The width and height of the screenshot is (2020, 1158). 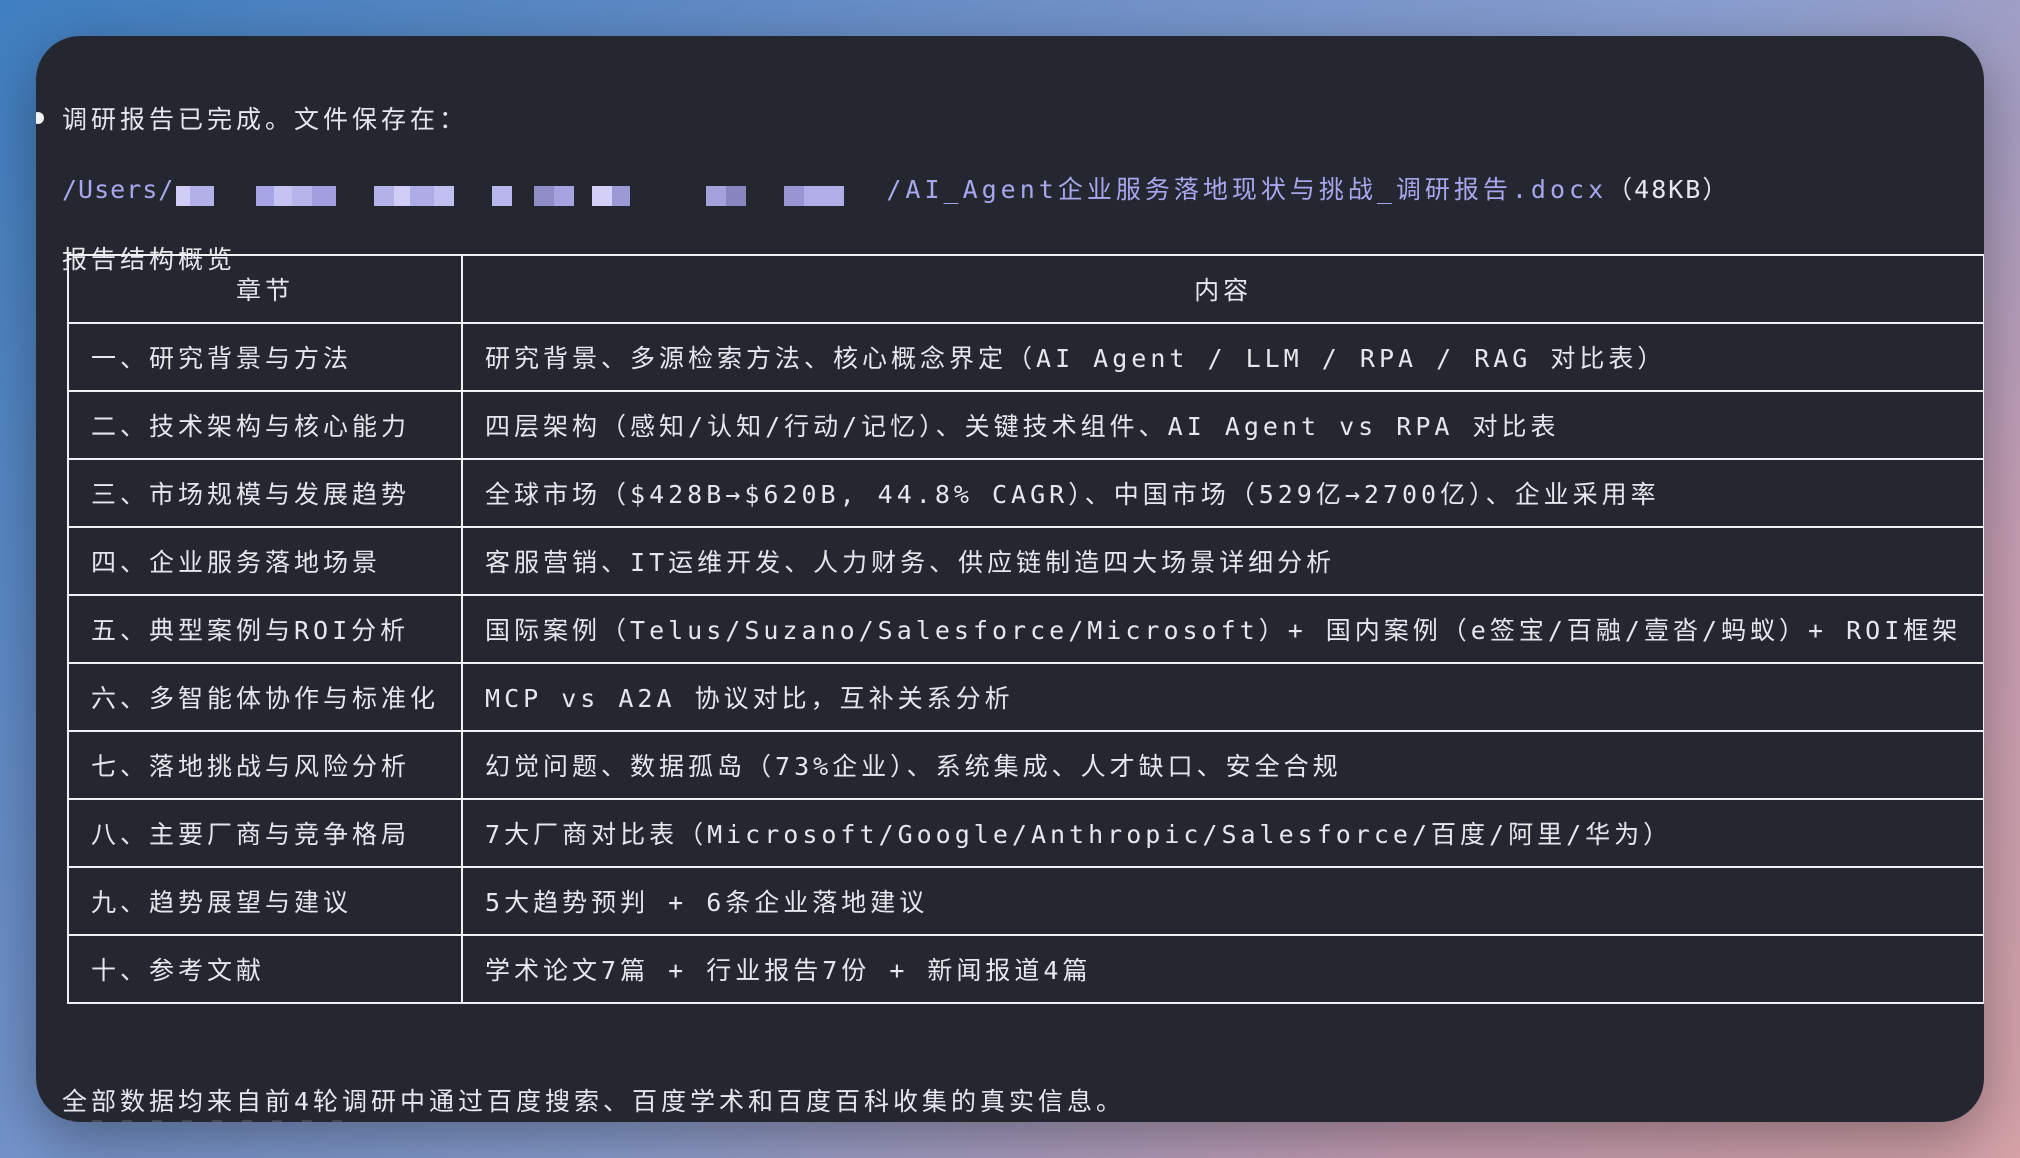 I want to click on chapter-cell: 十、参考文献, so click(x=265, y=969).